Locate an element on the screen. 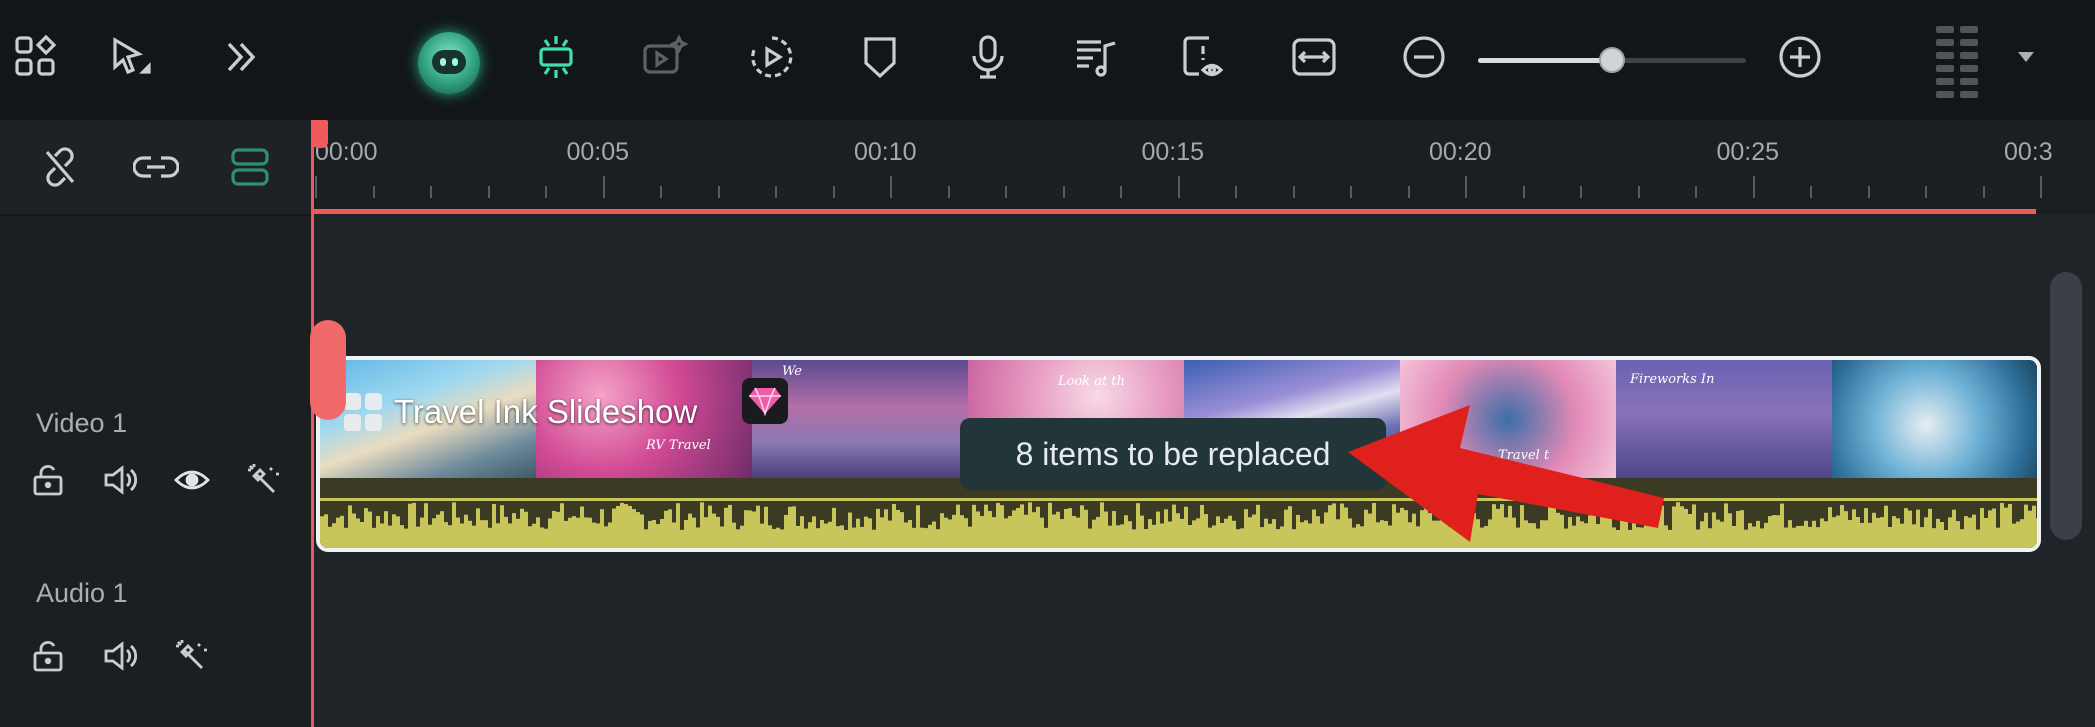 The width and height of the screenshot is (2095, 727). more-chevrons-icon is located at coordinates (240, 57).